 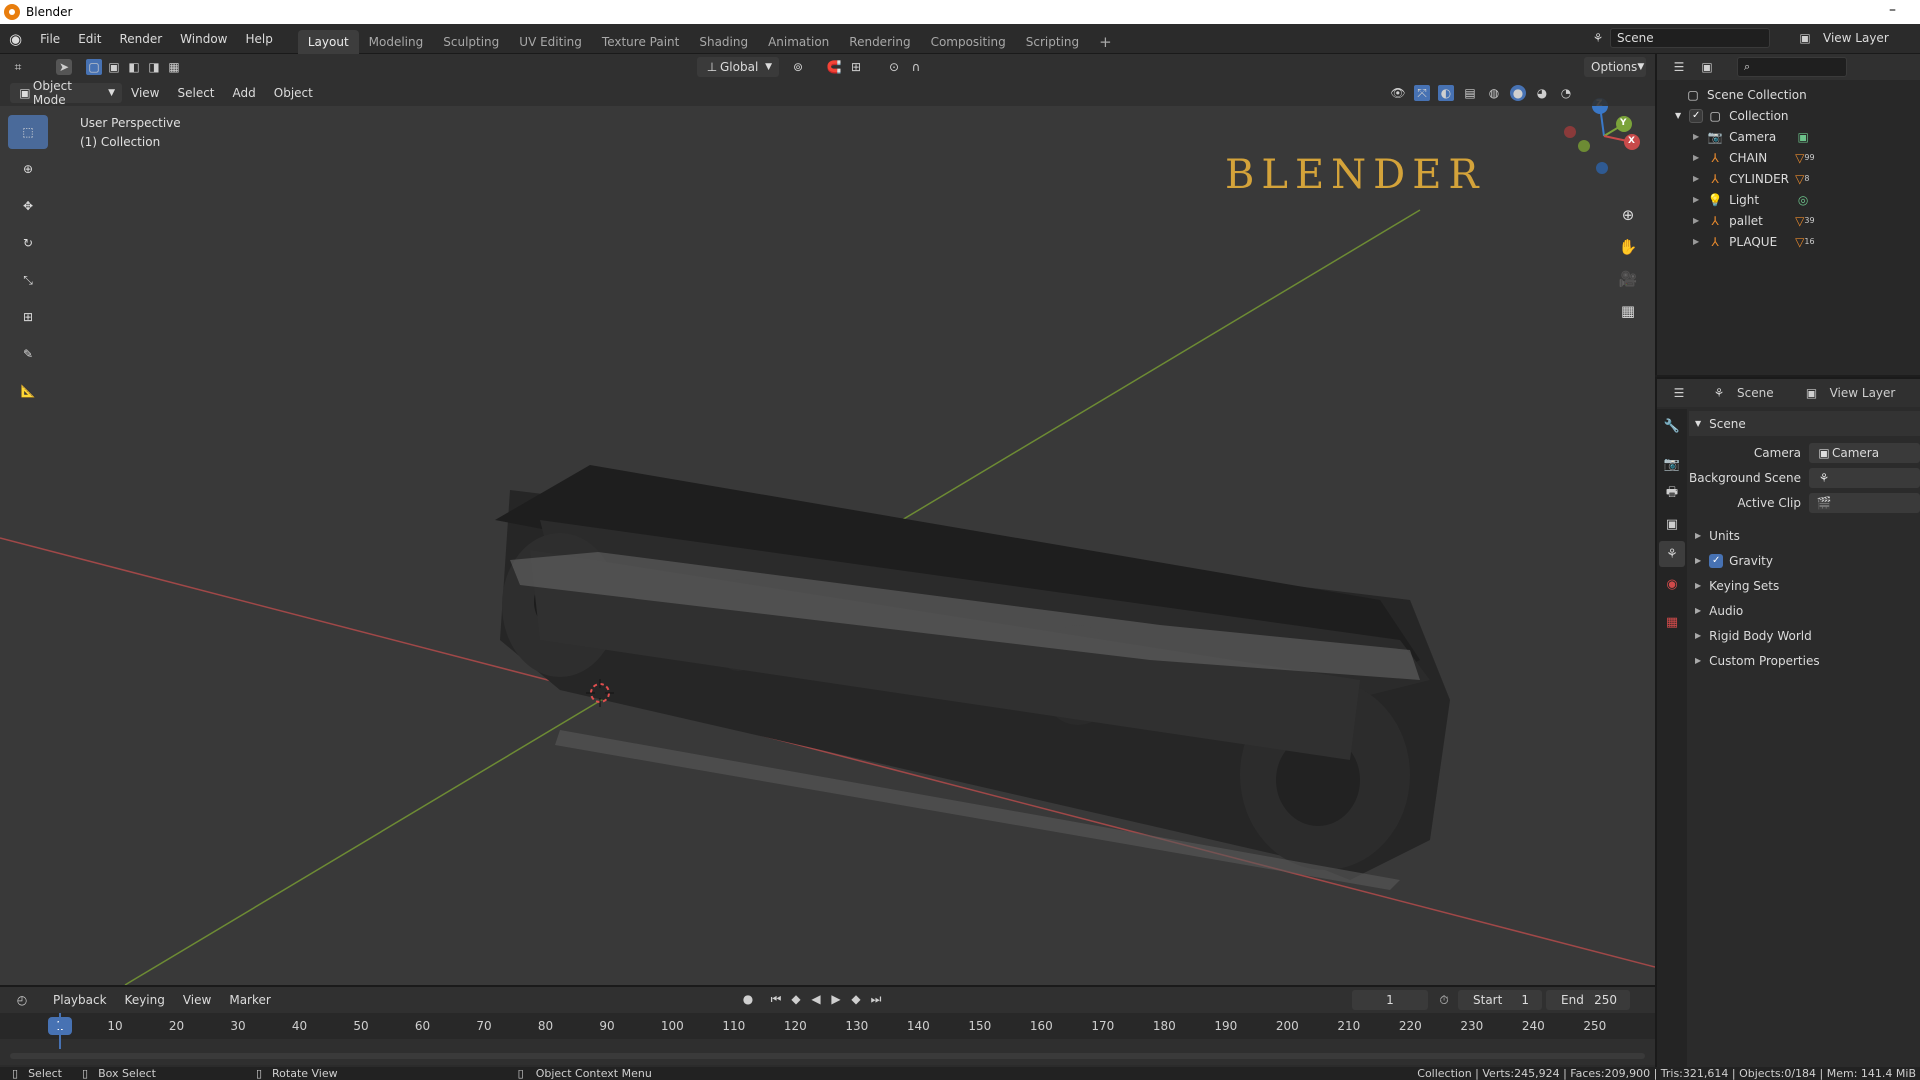 I want to click on tab-texture-paint: Texture Paint, so click(x=640, y=42).